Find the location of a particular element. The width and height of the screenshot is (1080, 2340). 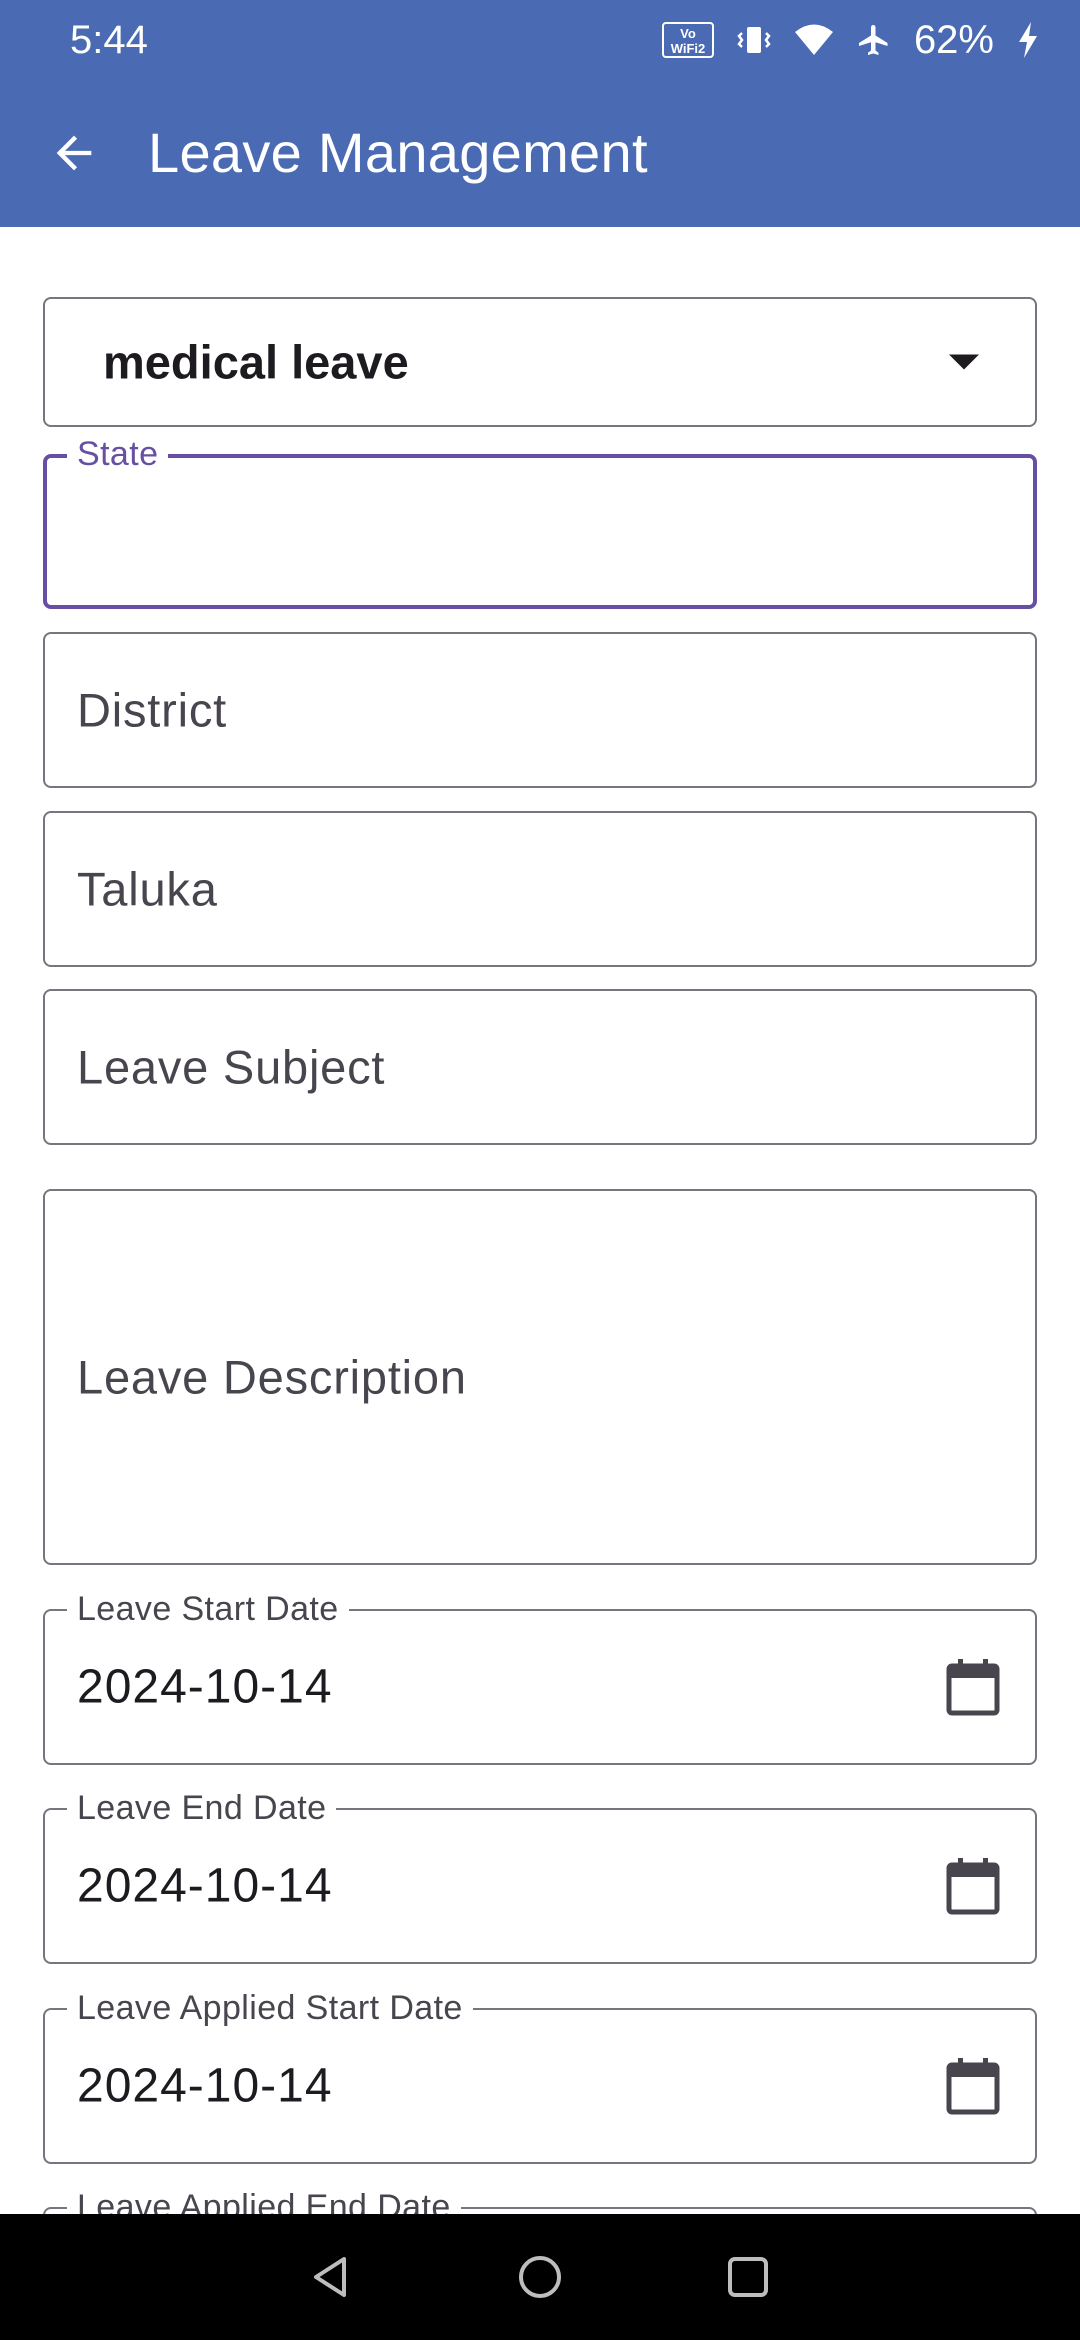

home-circle-icon is located at coordinates (540, 2277).